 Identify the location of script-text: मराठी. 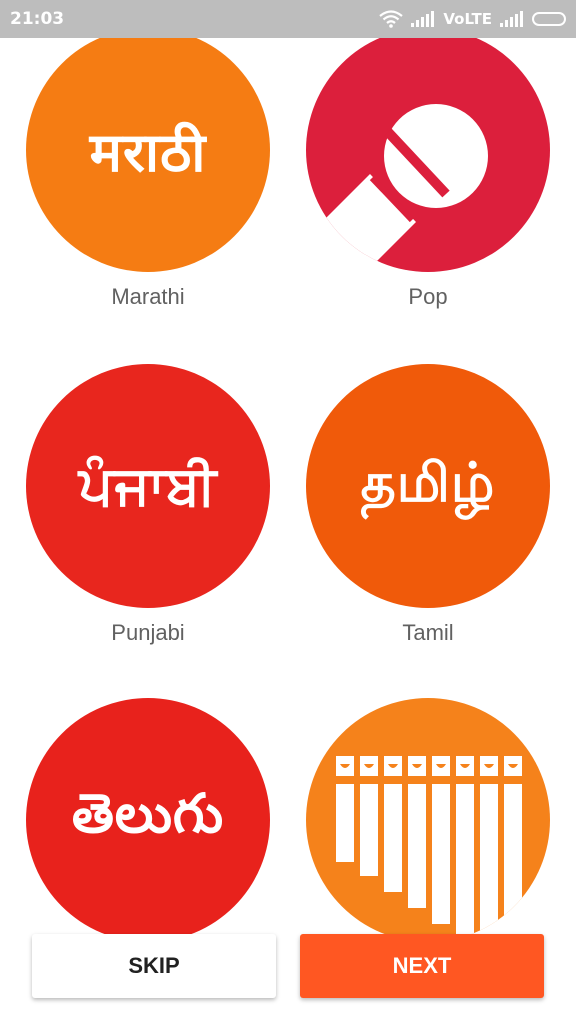
(148, 152).